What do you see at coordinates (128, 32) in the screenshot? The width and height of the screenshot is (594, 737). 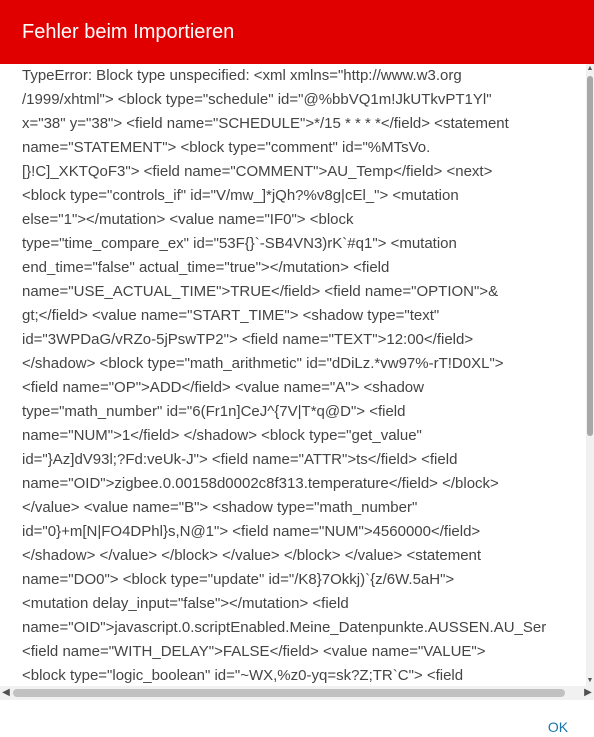 I see `dialog-title: Fehler beim Importieren` at bounding box center [128, 32].